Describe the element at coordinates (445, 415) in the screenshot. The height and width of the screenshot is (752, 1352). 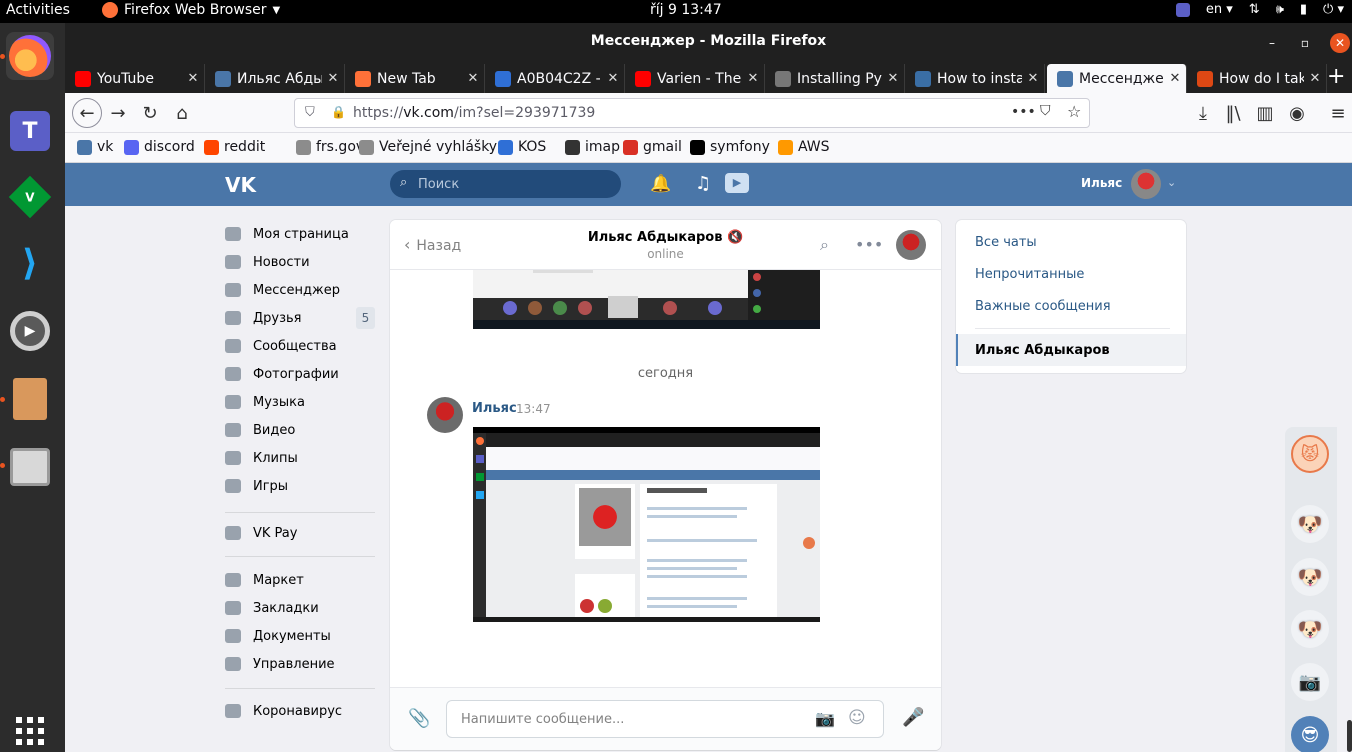
I see `message-avatar` at that location.